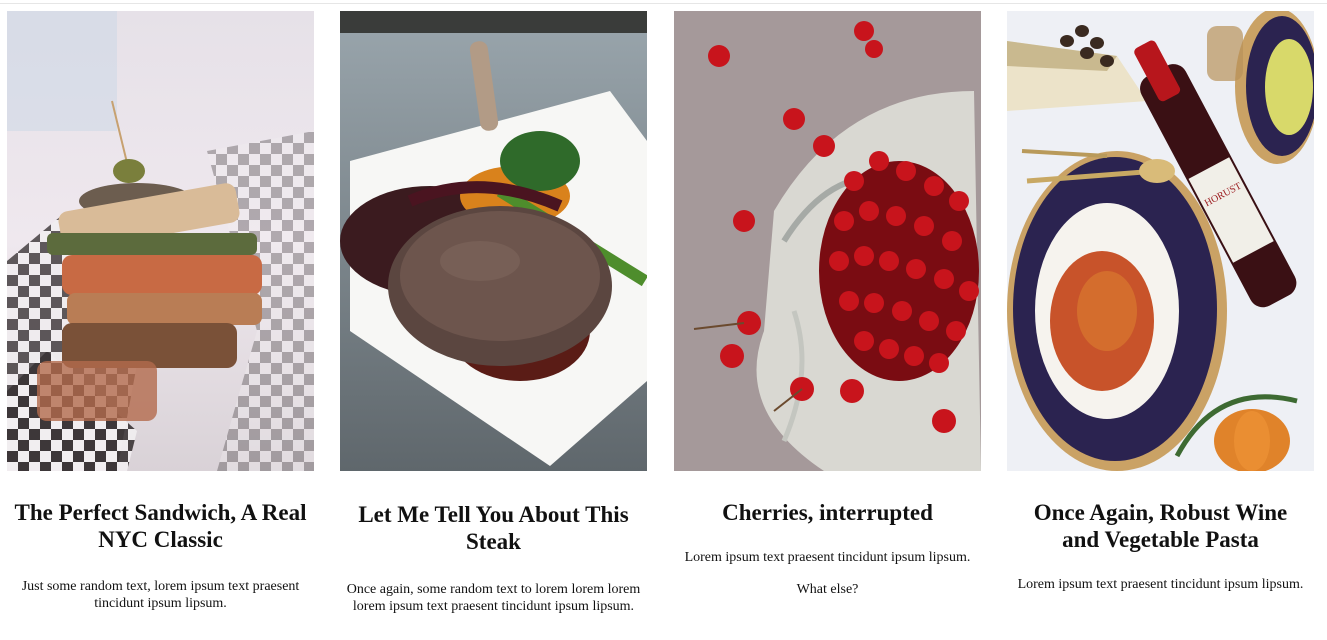 The image size is (1327, 640). Describe the element at coordinates (827, 589) in the screenshot. I see `card-text: What else?` at that location.